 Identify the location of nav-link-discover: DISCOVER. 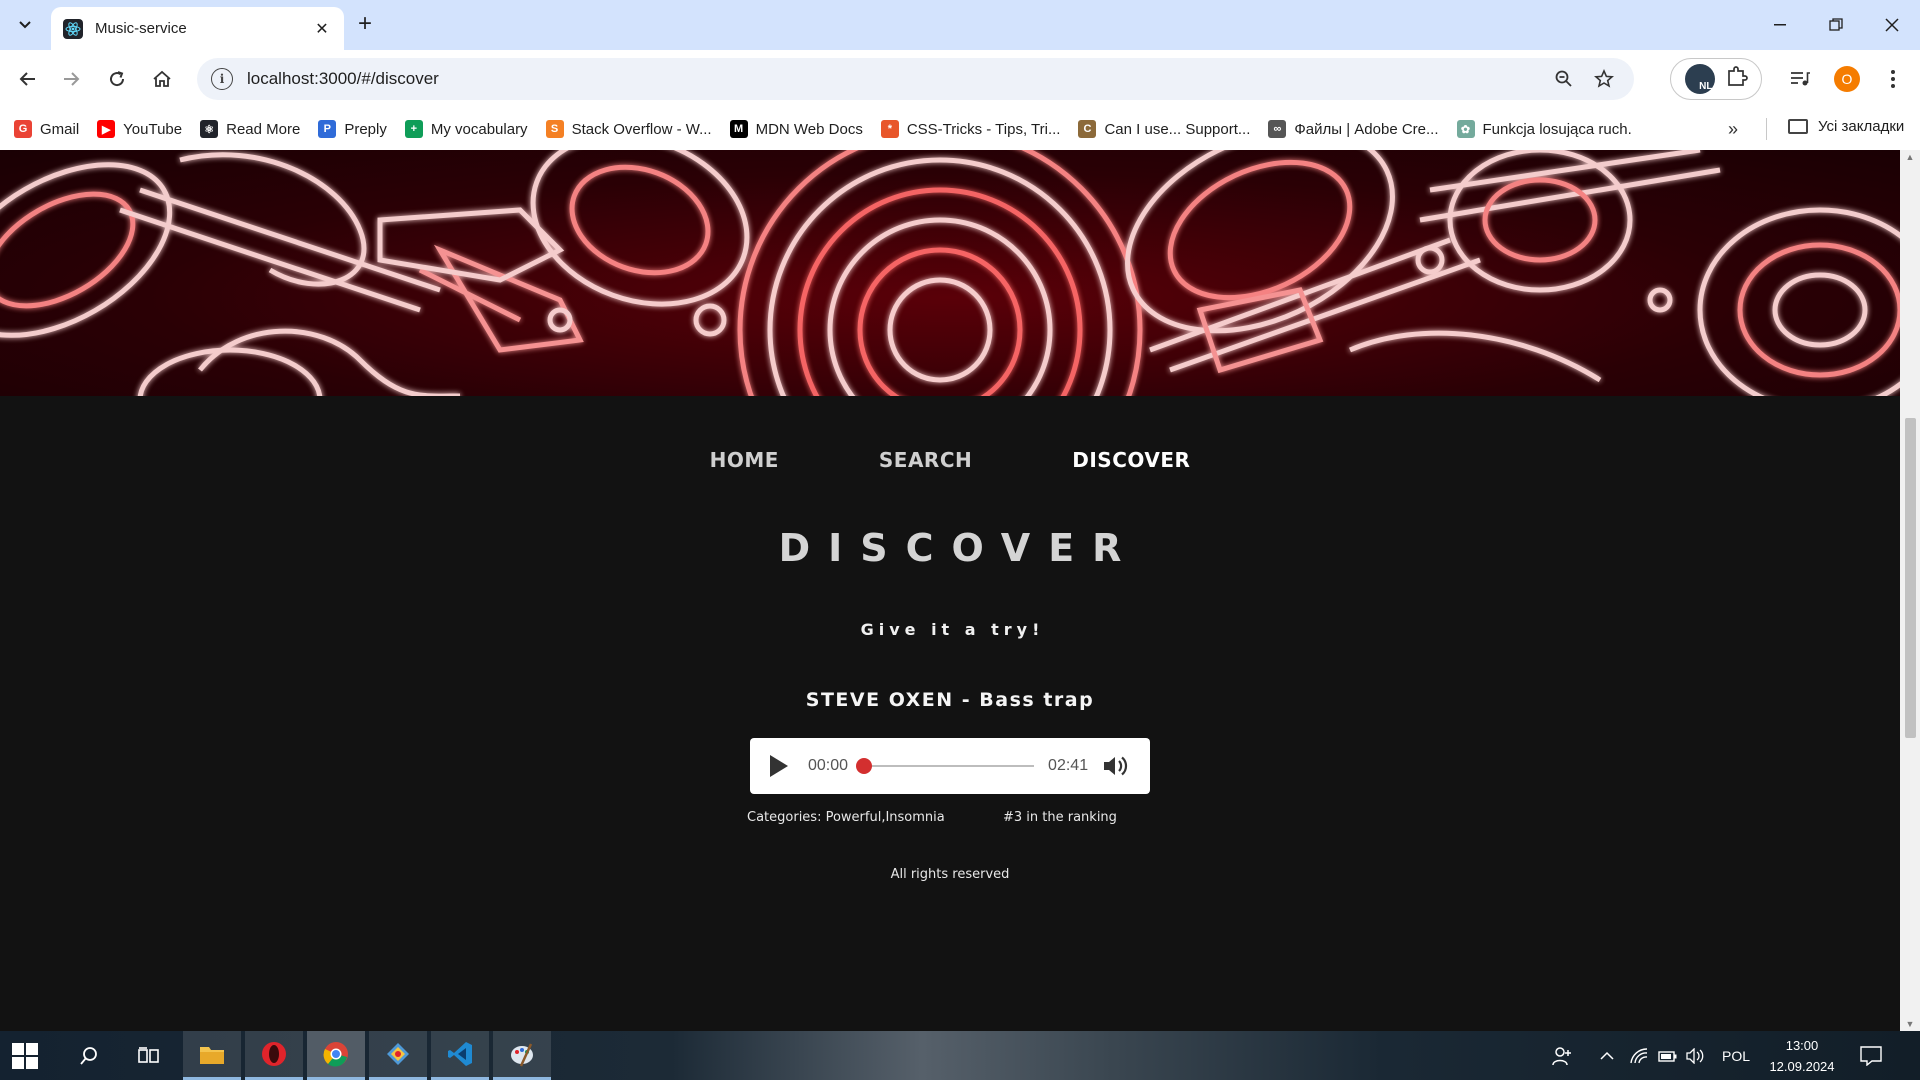
(1131, 460).